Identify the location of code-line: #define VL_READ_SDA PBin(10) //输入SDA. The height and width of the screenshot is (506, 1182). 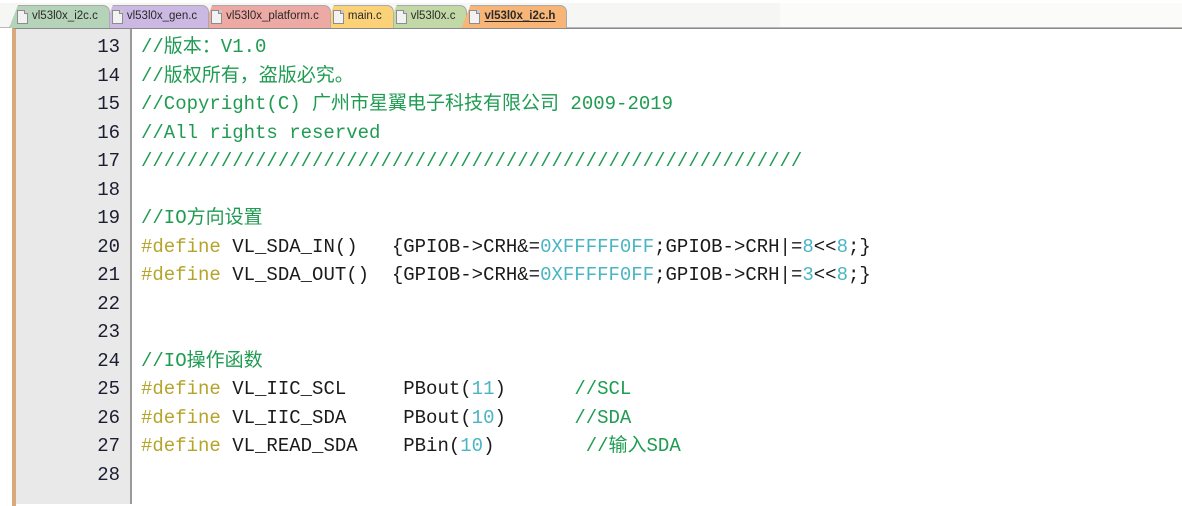
(661, 446).